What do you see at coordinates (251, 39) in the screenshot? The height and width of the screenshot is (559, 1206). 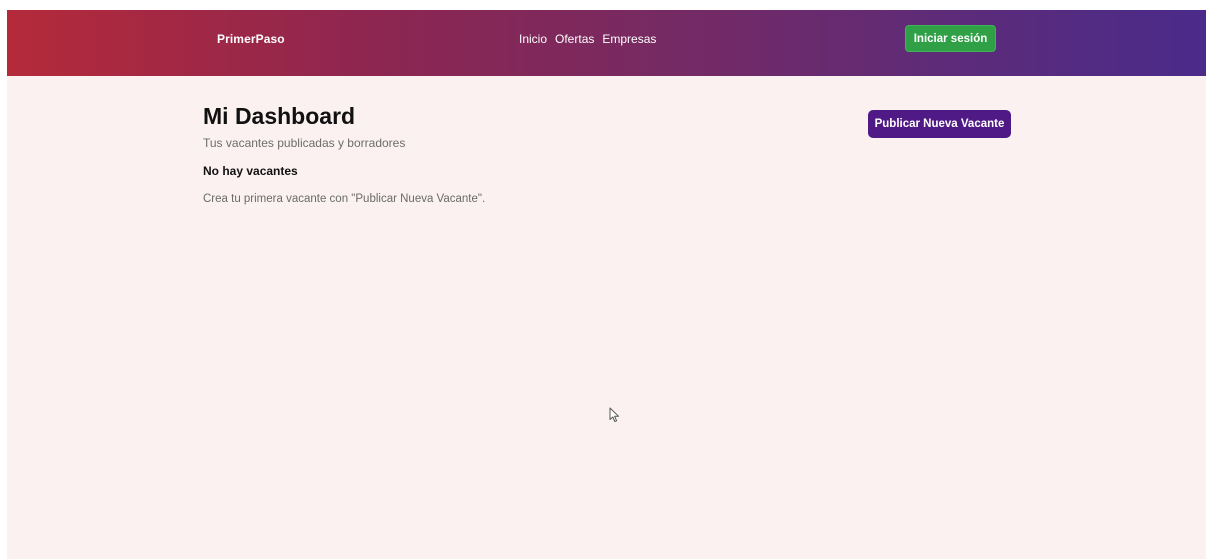 I see `brand-logo-link: PrimerPaso` at bounding box center [251, 39].